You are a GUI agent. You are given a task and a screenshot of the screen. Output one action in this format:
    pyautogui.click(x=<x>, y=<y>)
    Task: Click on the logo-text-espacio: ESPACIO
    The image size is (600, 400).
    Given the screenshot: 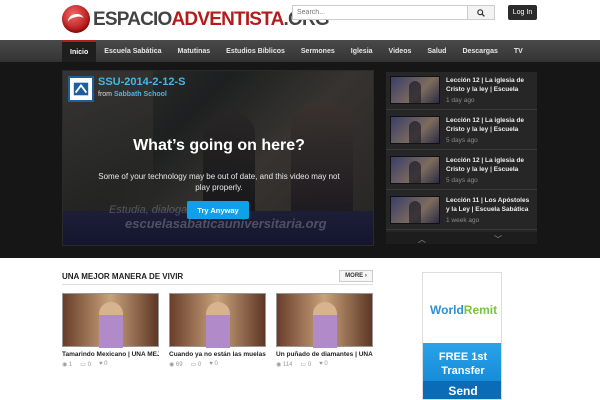 What is the action you would take?
    pyautogui.click(x=132, y=19)
    